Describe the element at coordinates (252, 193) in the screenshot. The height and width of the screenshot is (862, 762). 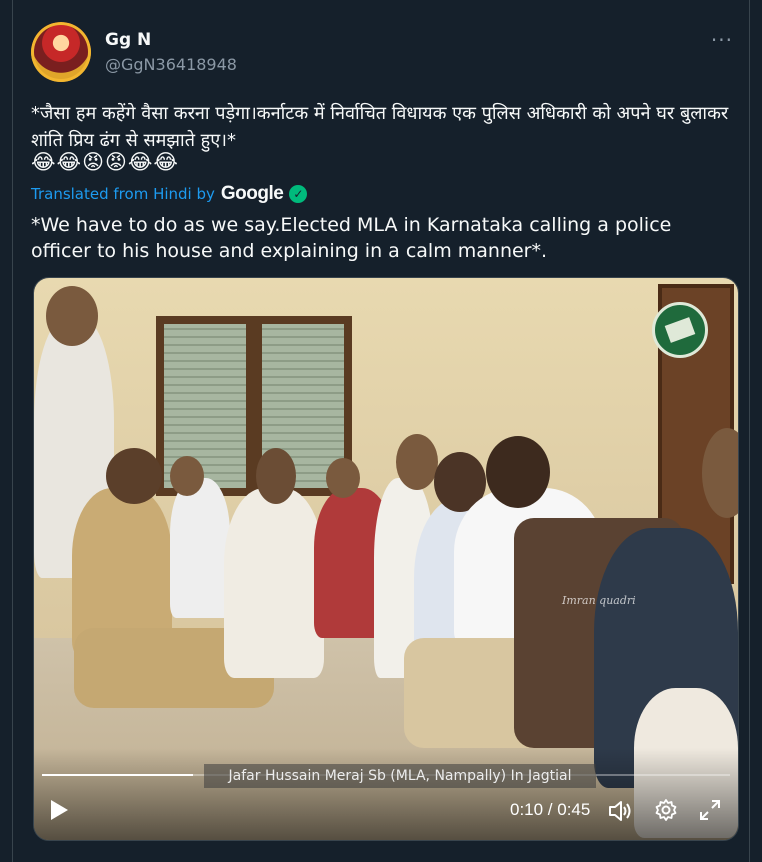
I see `google-logo: Google` at that location.